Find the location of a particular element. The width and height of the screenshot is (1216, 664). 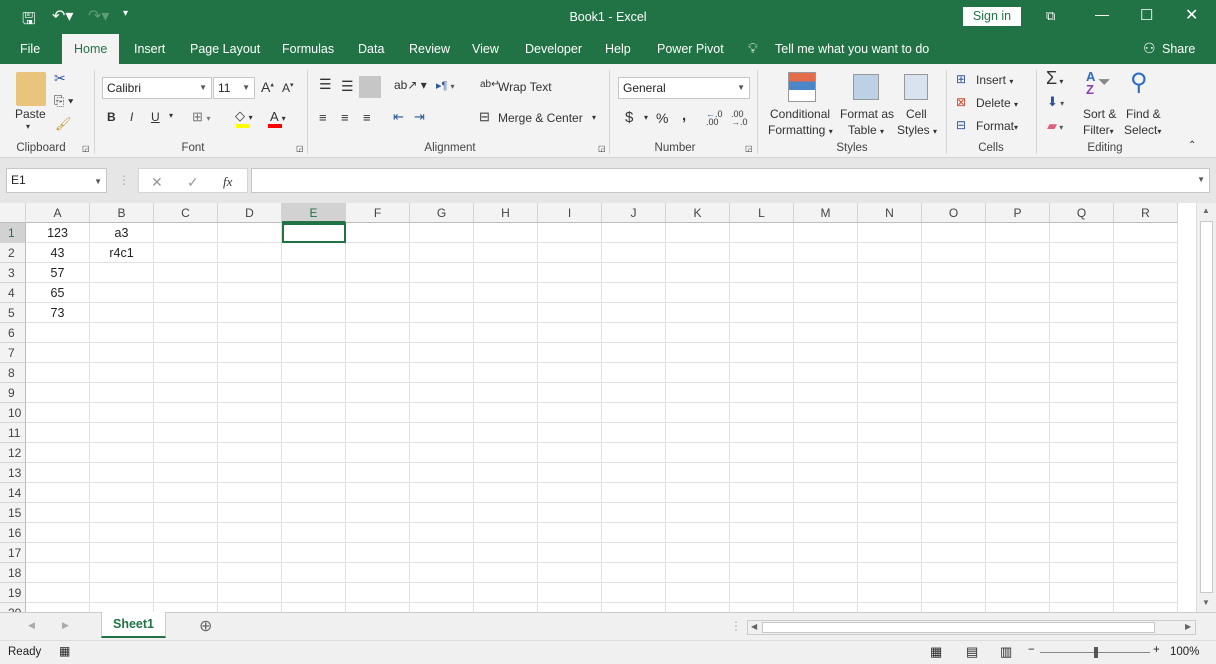

scroll-sheets-left-icon: ◀ is located at coordinates (31, 625).